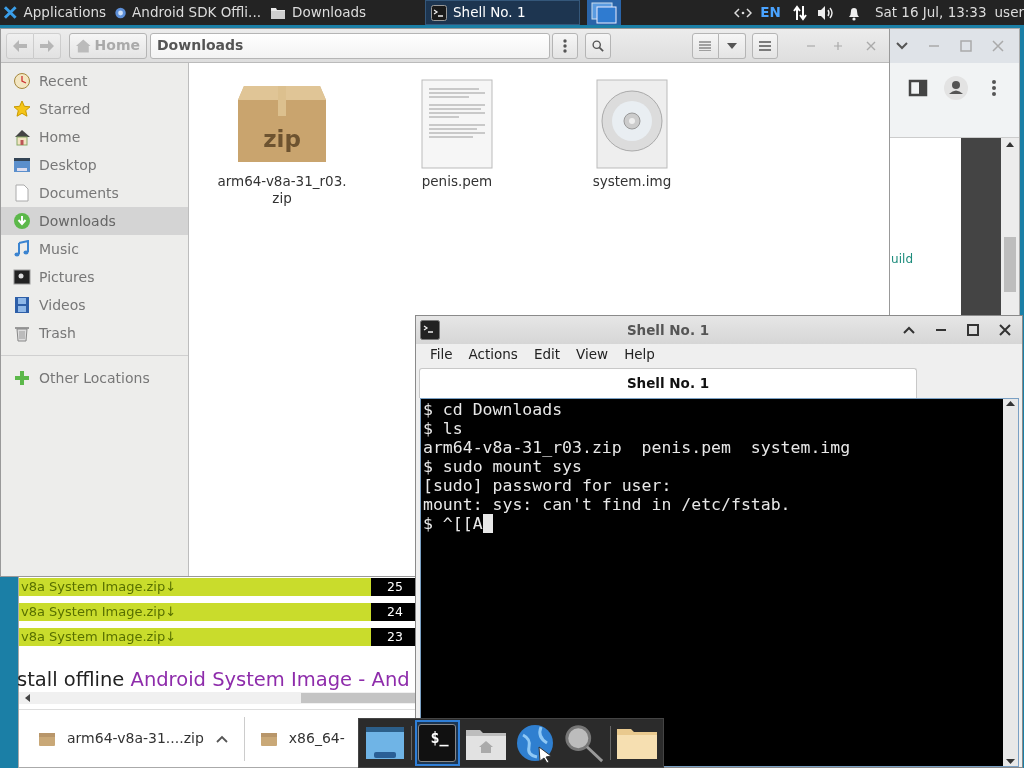 The image size is (1024, 768). What do you see at coordinates (584, 743) in the screenshot?
I see `magnifier-icon` at bounding box center [584, 743].